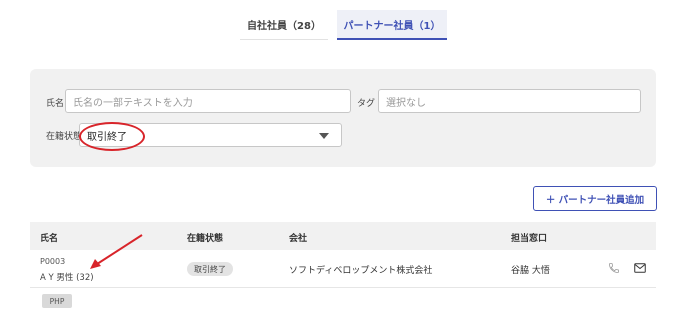 This screenshot has width=688, height=315. Describe the element at coordinates (67, 277) in the screenshot. I see `employee-name: A Y 男性 (32)` at that location.